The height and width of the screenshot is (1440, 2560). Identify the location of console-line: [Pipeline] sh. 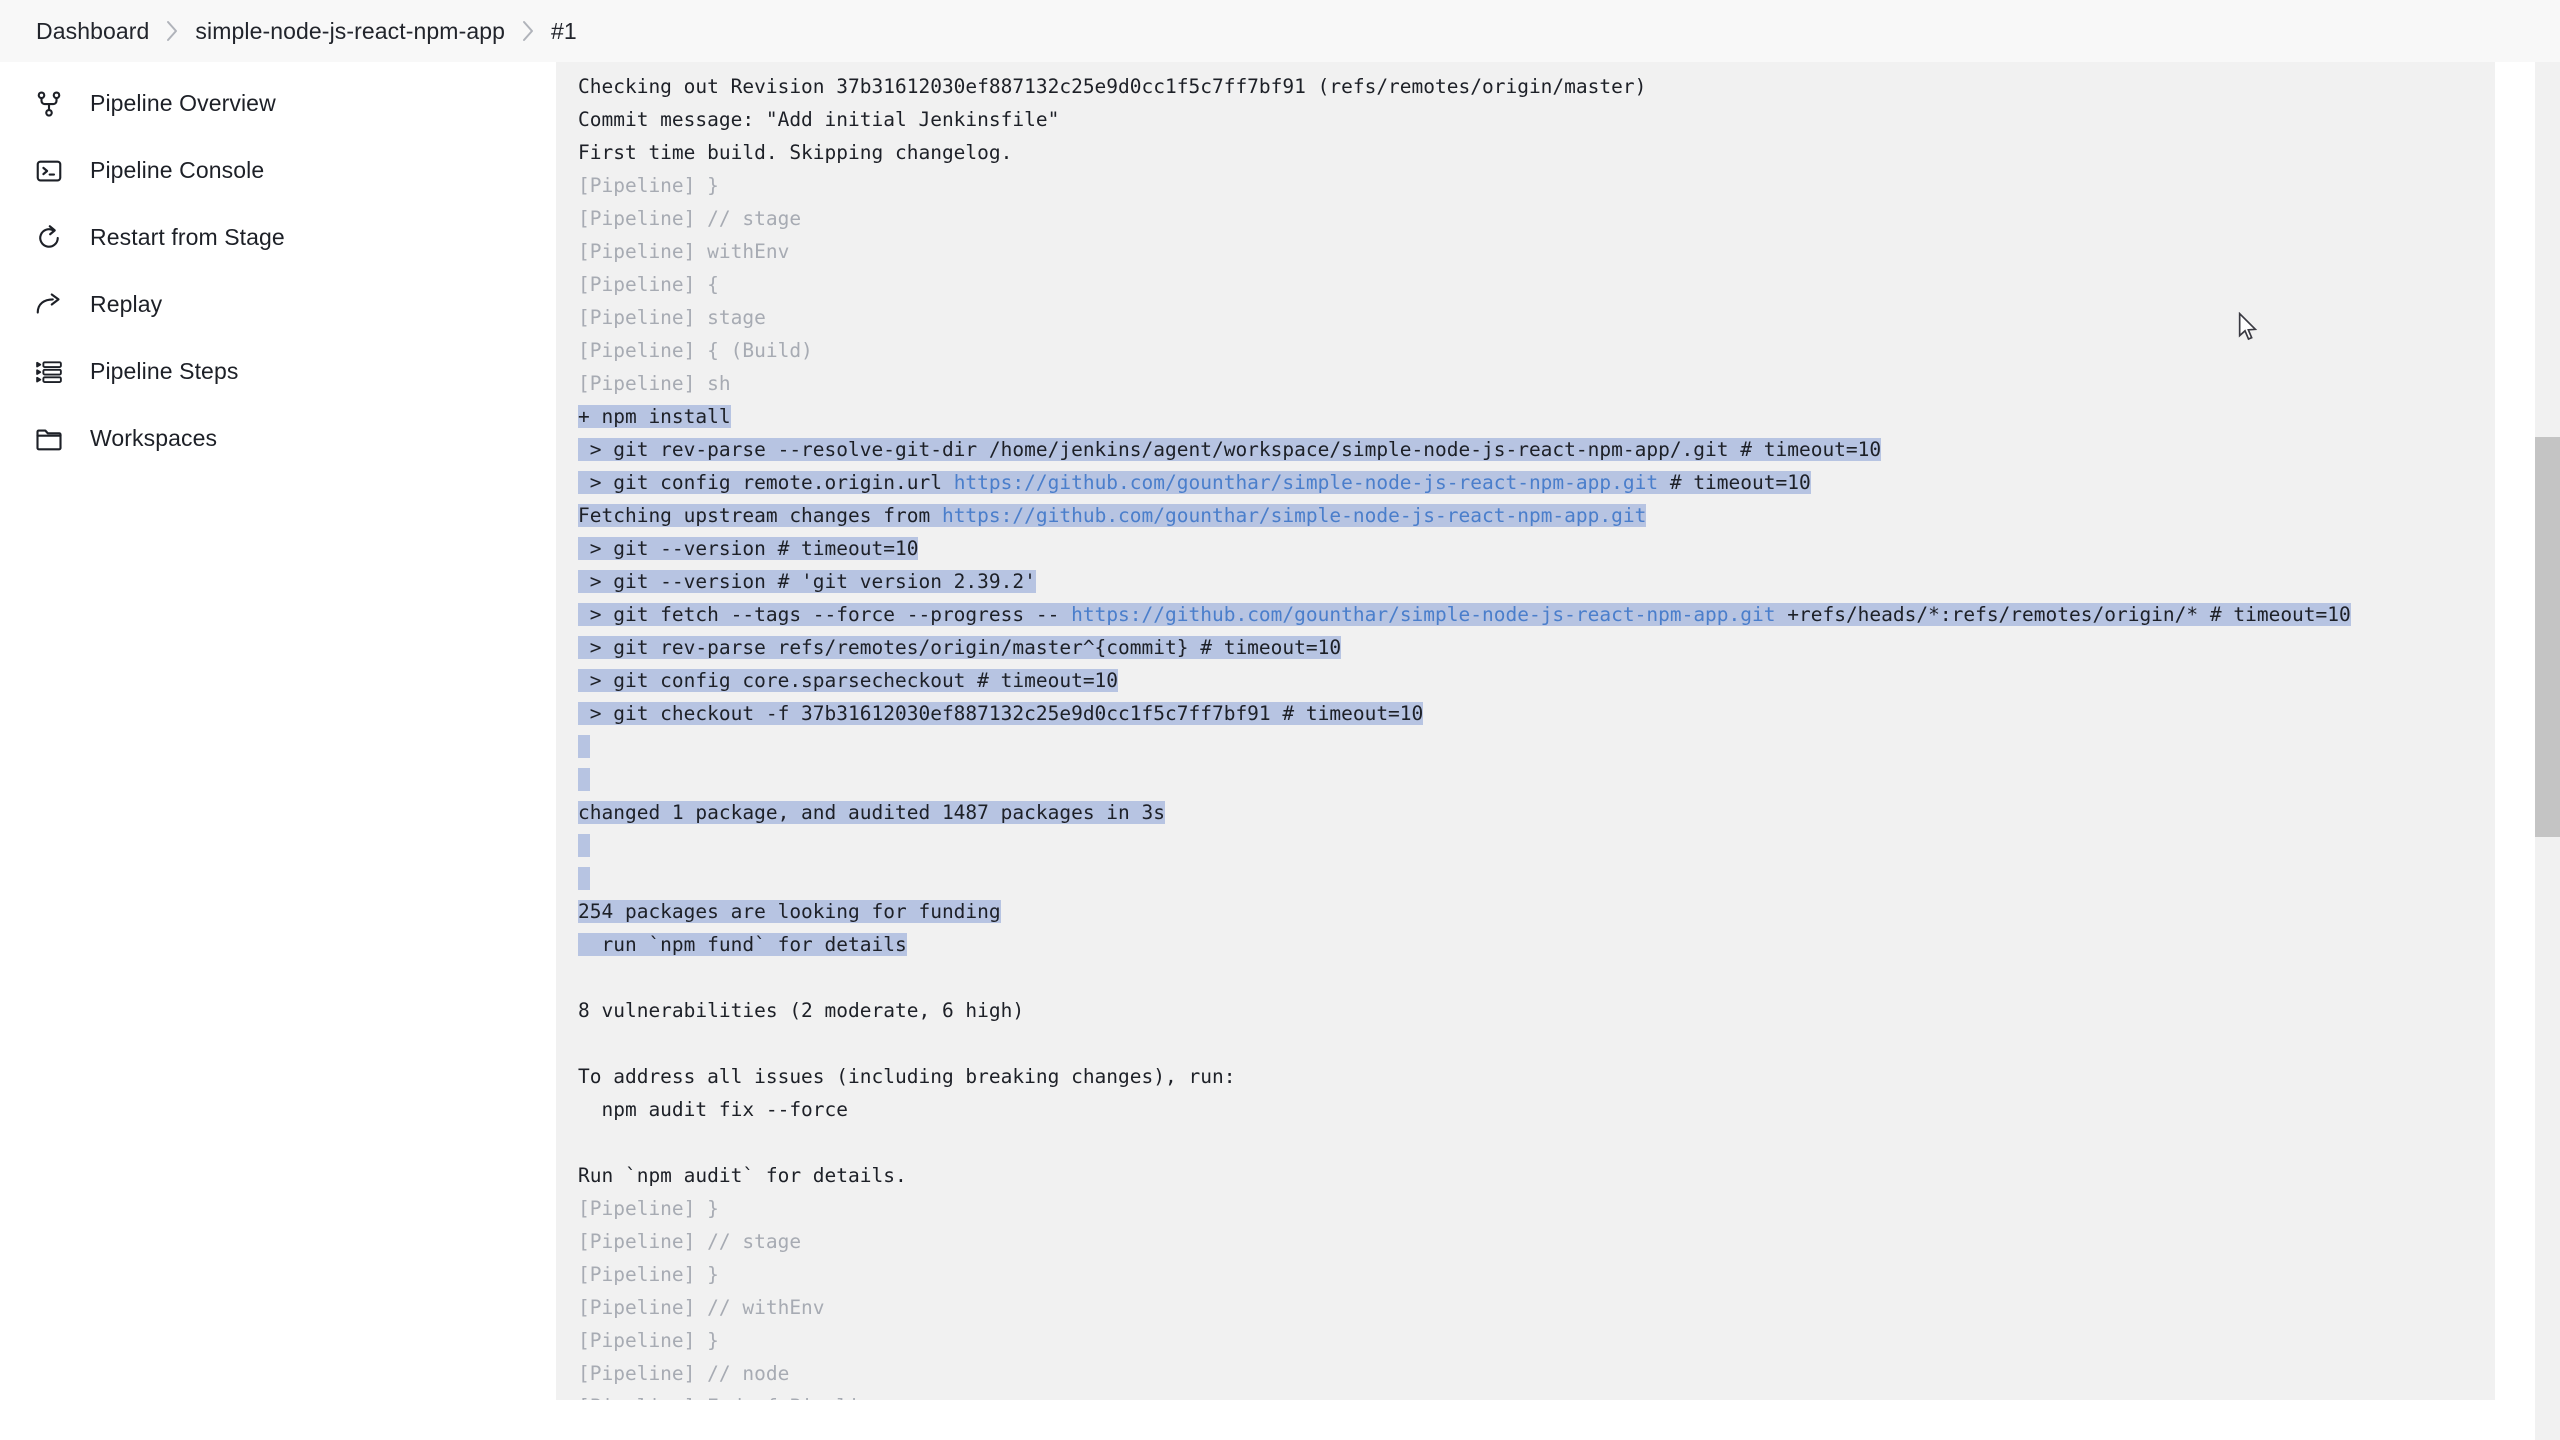
(1464, 383).